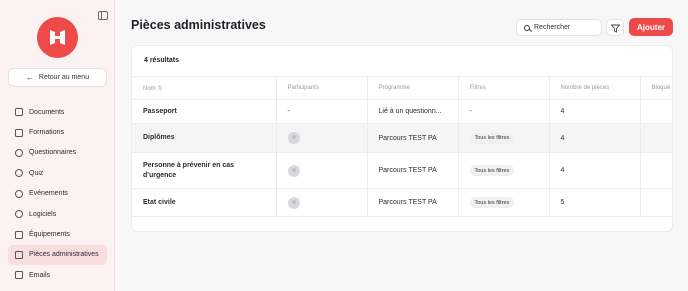 This screenshot has height=291, width=688. I want to click on sidebar-item-label: Evénements, so click(48, 194).